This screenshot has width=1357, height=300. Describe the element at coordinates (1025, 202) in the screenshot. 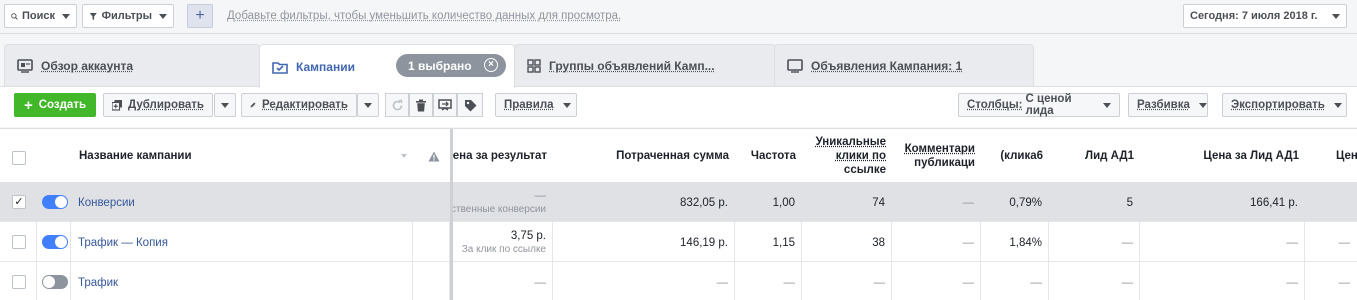

I see `ctr-value: 0,79%` at that location.